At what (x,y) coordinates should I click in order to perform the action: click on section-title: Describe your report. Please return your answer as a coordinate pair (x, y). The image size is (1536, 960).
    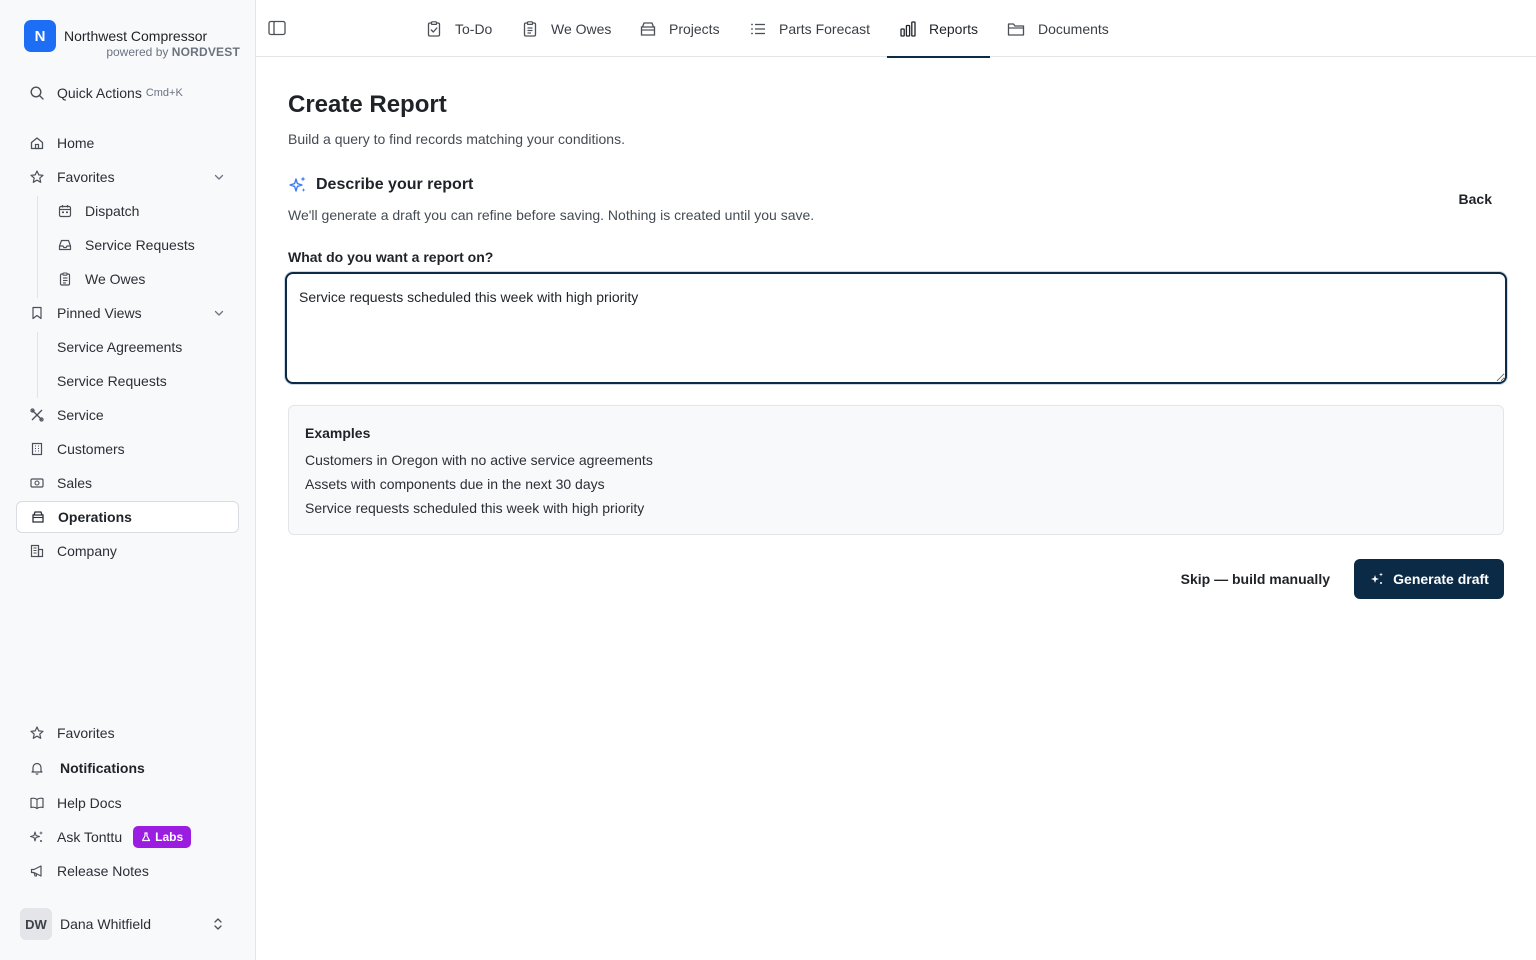
    Looking at the image, I should click on (395, 184).